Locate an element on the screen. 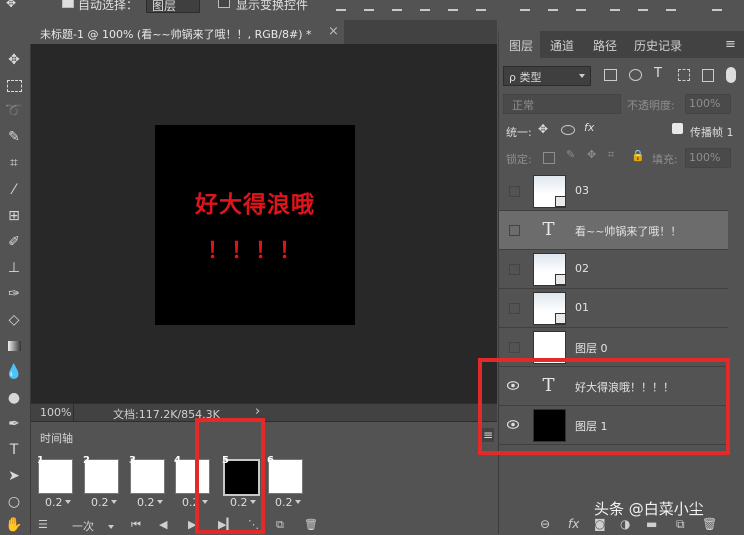 Image resolution: width=744 pixels, height=535 pixels. close-tab-icon: × is located at coordinates (333, 31).